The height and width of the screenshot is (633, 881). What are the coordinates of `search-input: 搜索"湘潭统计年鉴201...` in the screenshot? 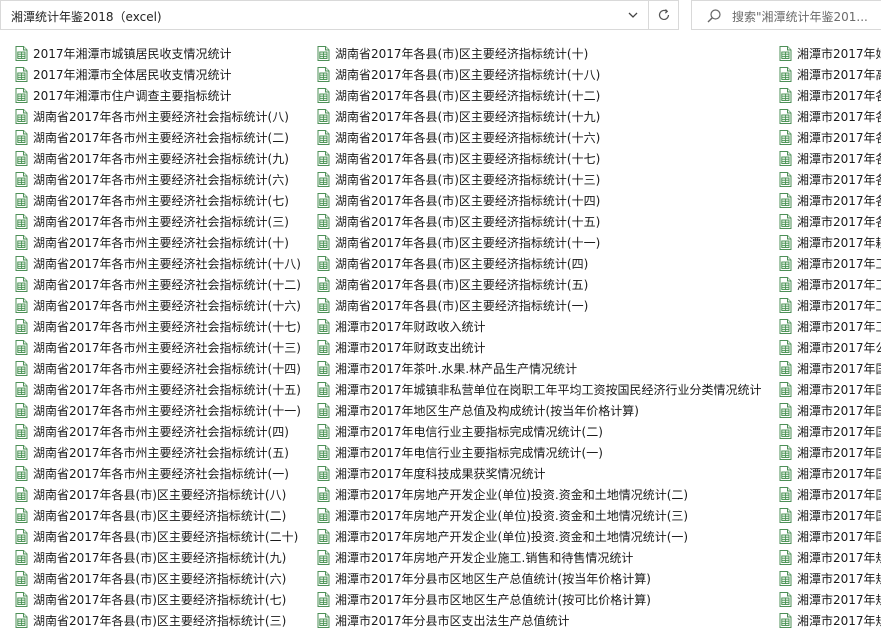 It's located at (800, 16).